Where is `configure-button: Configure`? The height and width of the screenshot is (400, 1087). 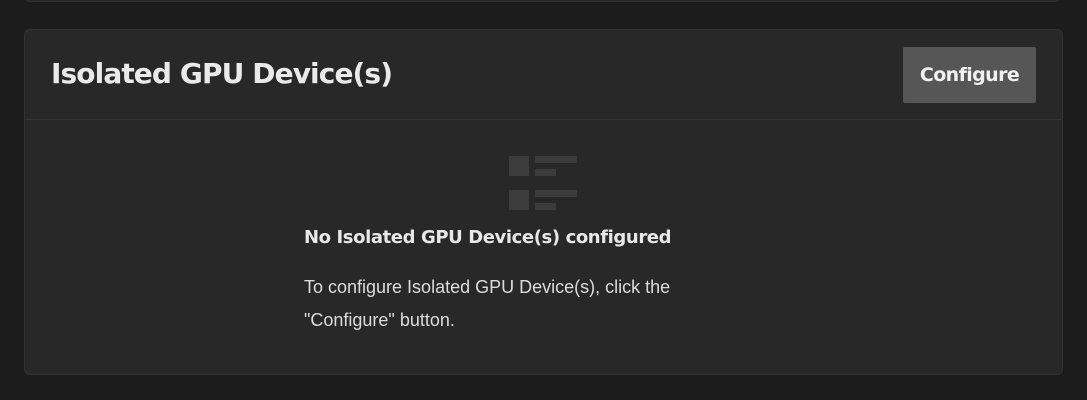
configure-button: Configure is located at coordinates (969, 75).